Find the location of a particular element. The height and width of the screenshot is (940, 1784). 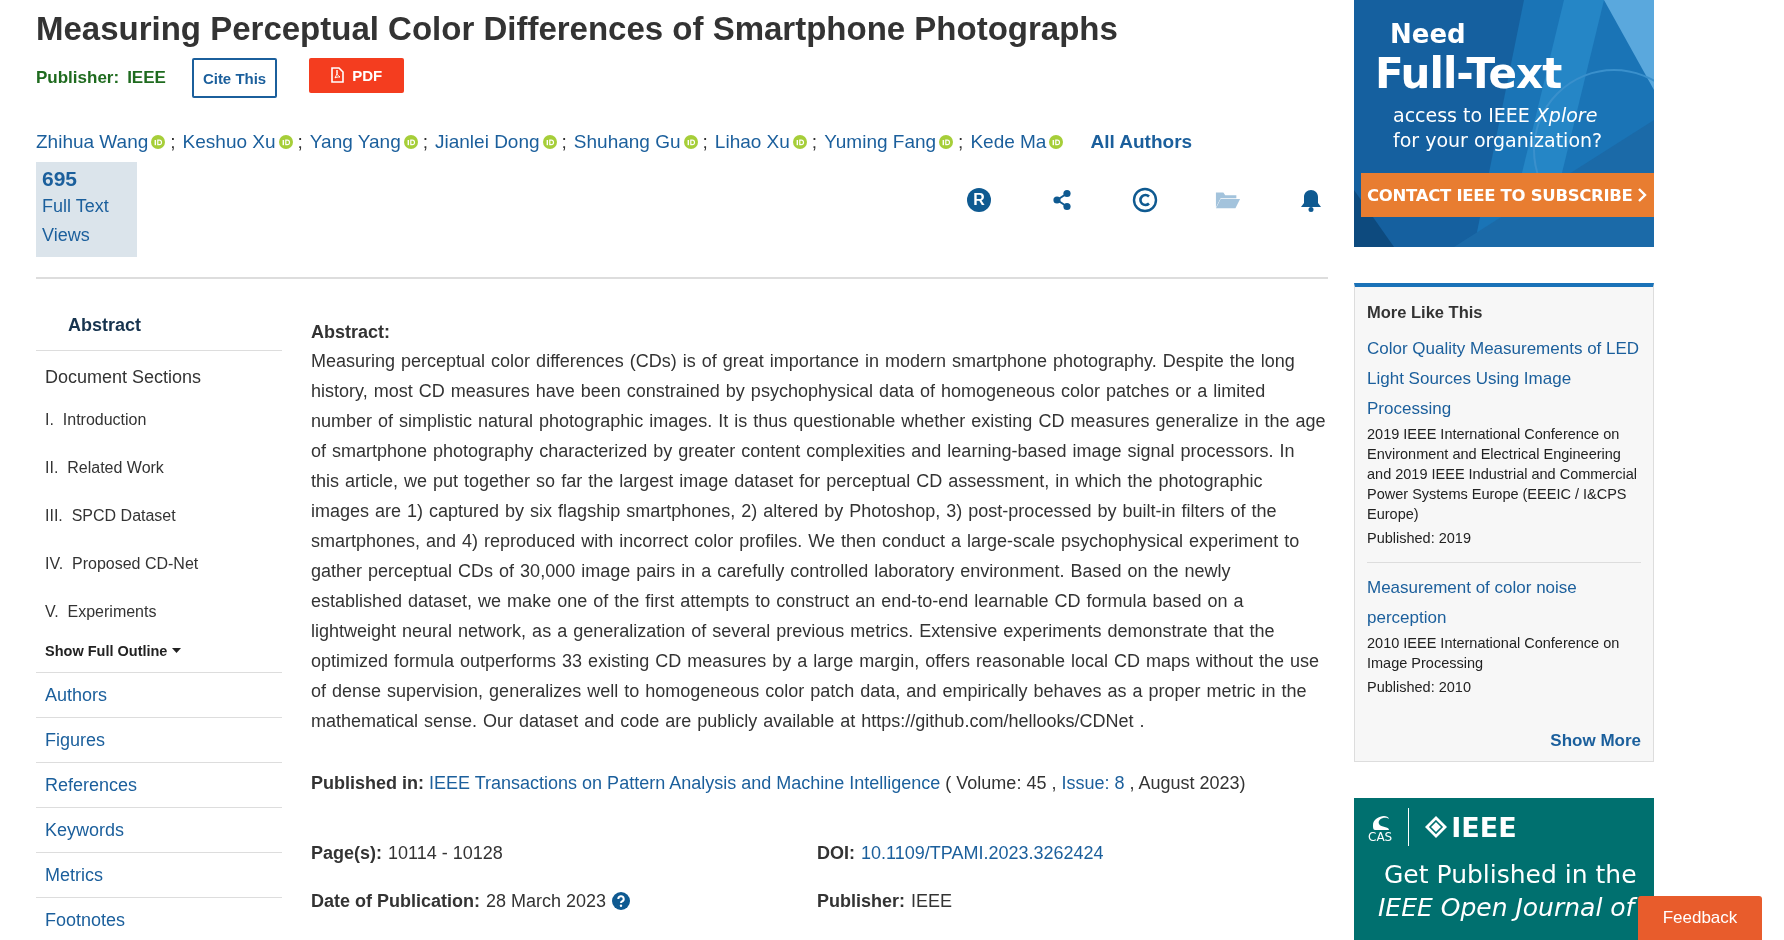

ad-subtitle: access to IEEE Xplore for your organization? is located at coordinates (1498, 128).